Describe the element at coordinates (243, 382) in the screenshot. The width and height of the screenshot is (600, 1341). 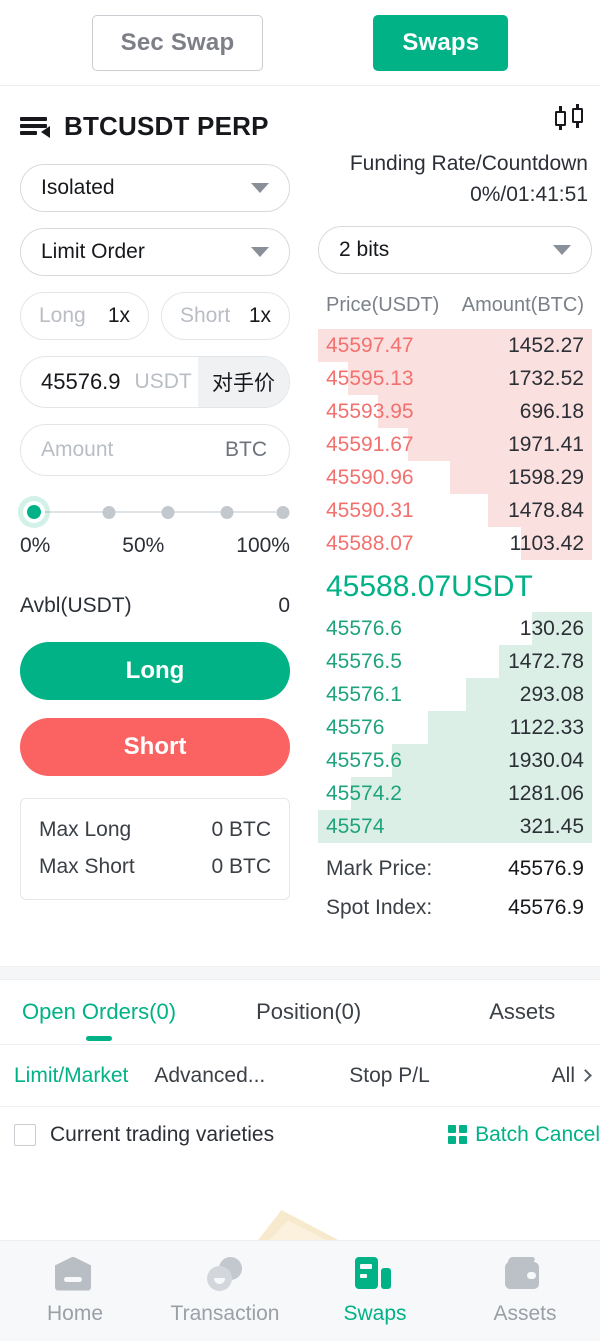
I see `counterparty-price-button: 对手价` at that location.